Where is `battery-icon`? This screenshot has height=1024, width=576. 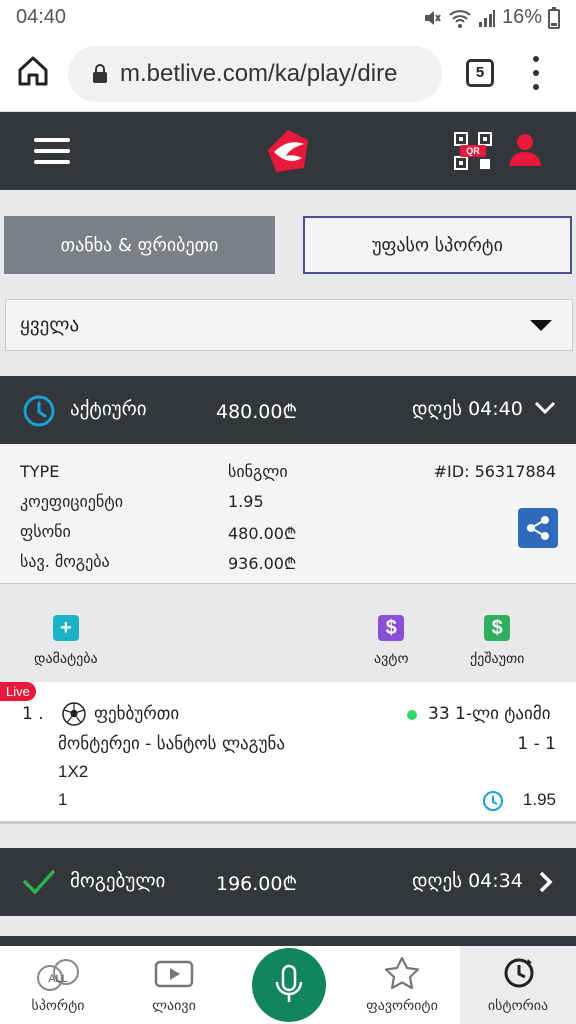
battery-icon is located at coordinates (554, 17).